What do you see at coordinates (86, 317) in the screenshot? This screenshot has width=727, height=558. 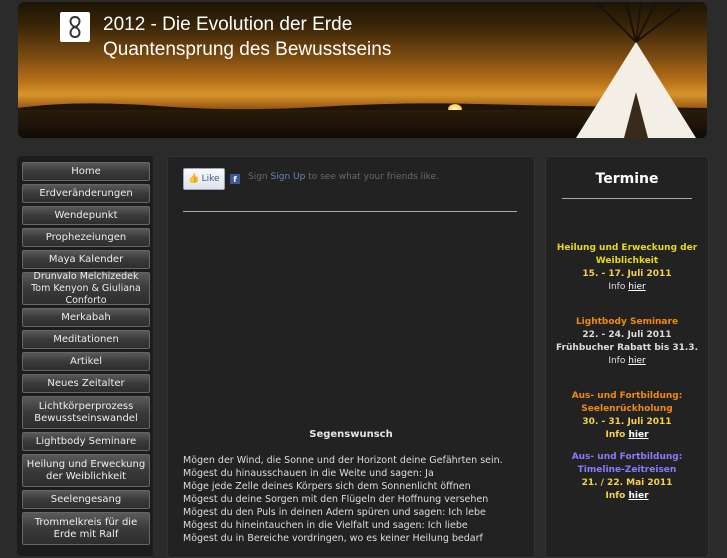 I see `nav-item-merkabah: Merkabah` at bounding box center [86, 317].